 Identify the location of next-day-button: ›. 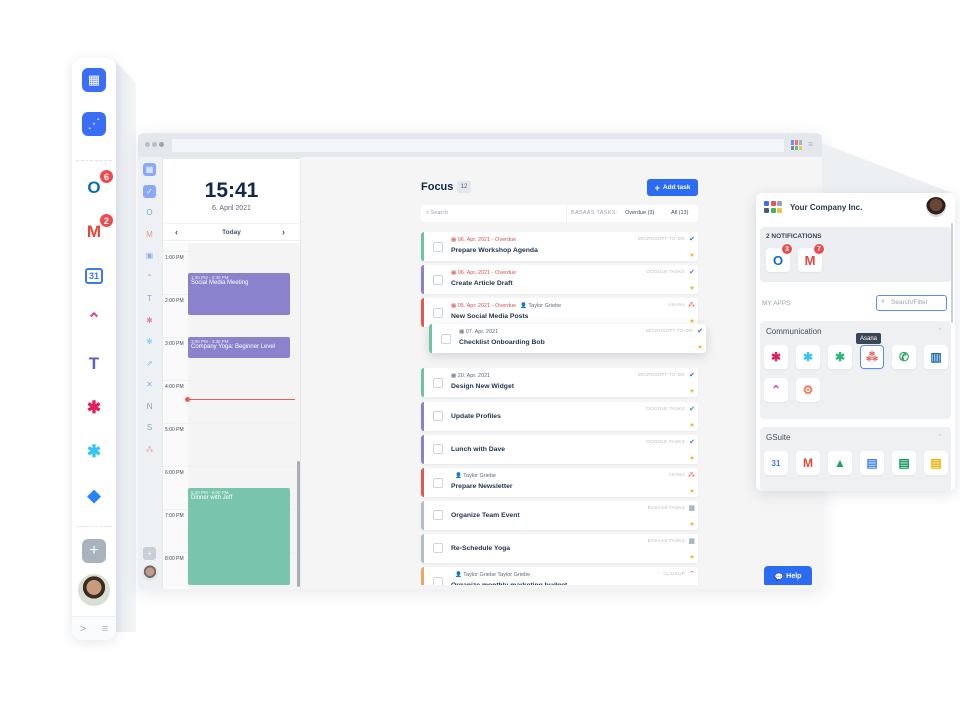
(283, 232).